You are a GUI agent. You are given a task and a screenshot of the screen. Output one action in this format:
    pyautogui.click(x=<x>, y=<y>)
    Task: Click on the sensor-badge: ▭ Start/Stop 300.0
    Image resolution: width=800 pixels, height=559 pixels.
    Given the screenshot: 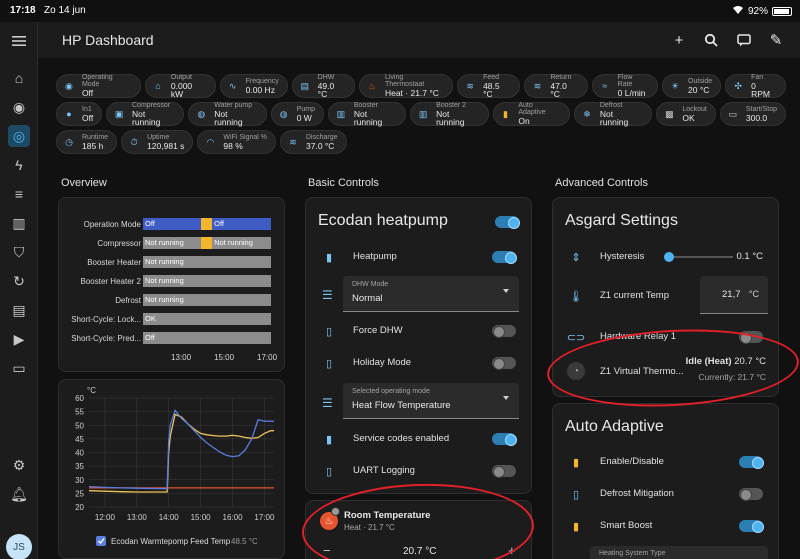 What is the action you would take?
    pyautogui.click(x=752, y=114)
    